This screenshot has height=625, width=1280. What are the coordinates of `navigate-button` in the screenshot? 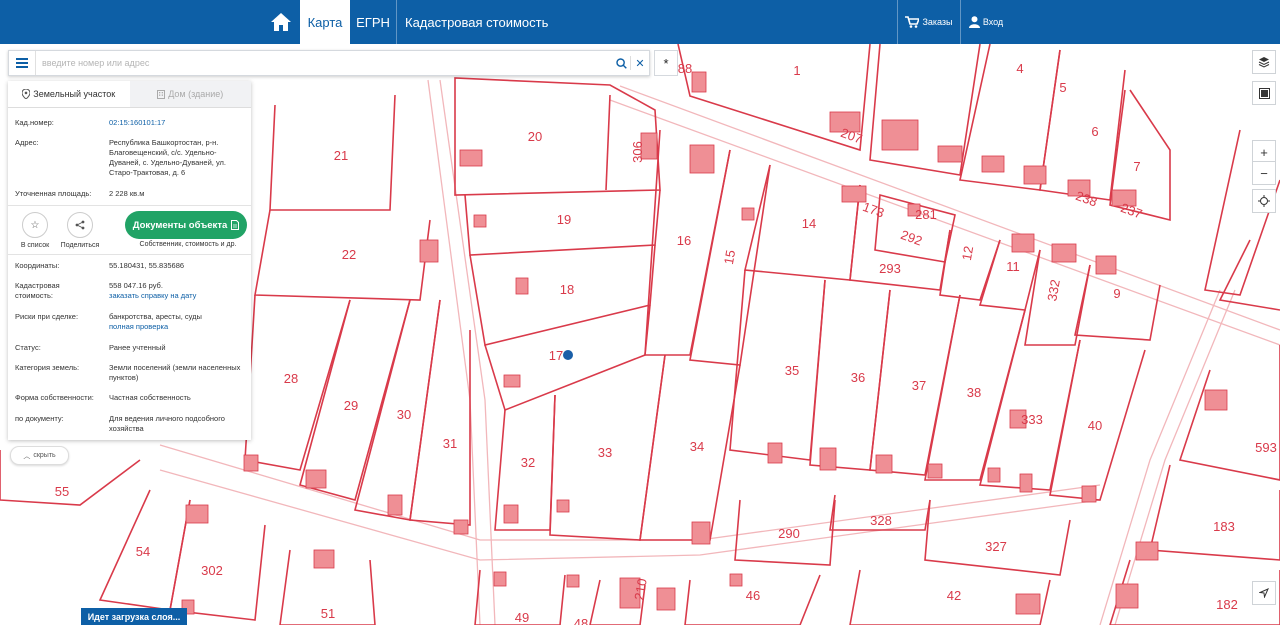 It's located at (1264, 593).